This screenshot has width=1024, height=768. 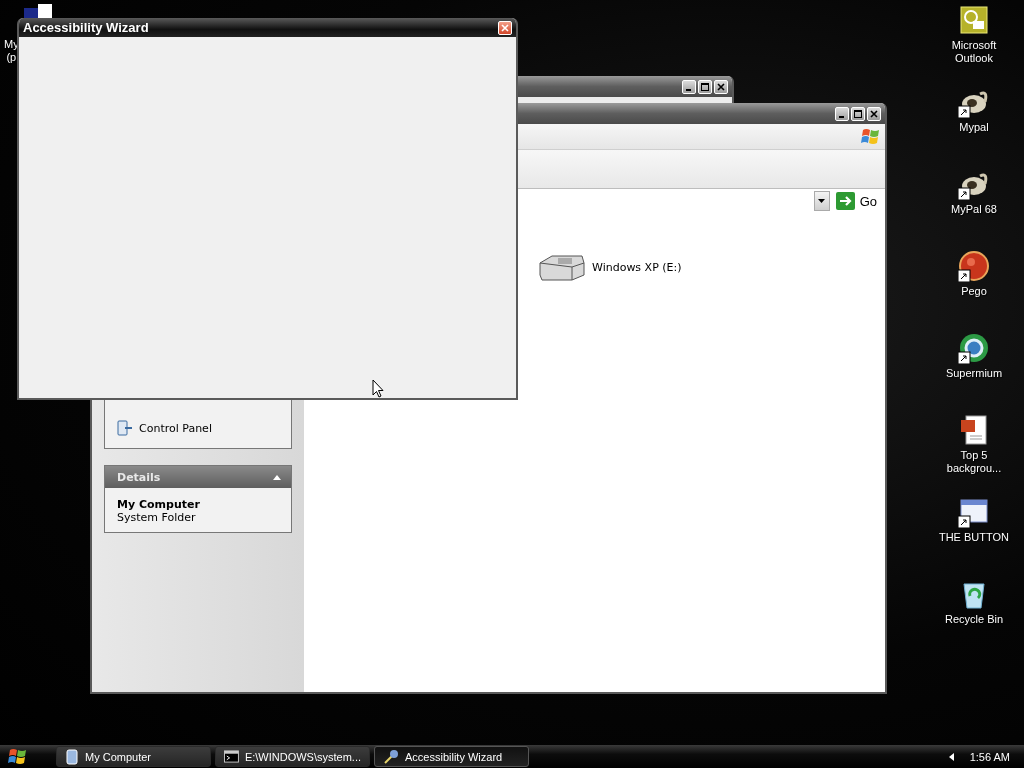 What do you see at coordinates (133, 756) in the screenshot?
I see `taskbar-button: My Computer` at bounding box center [133, 756].